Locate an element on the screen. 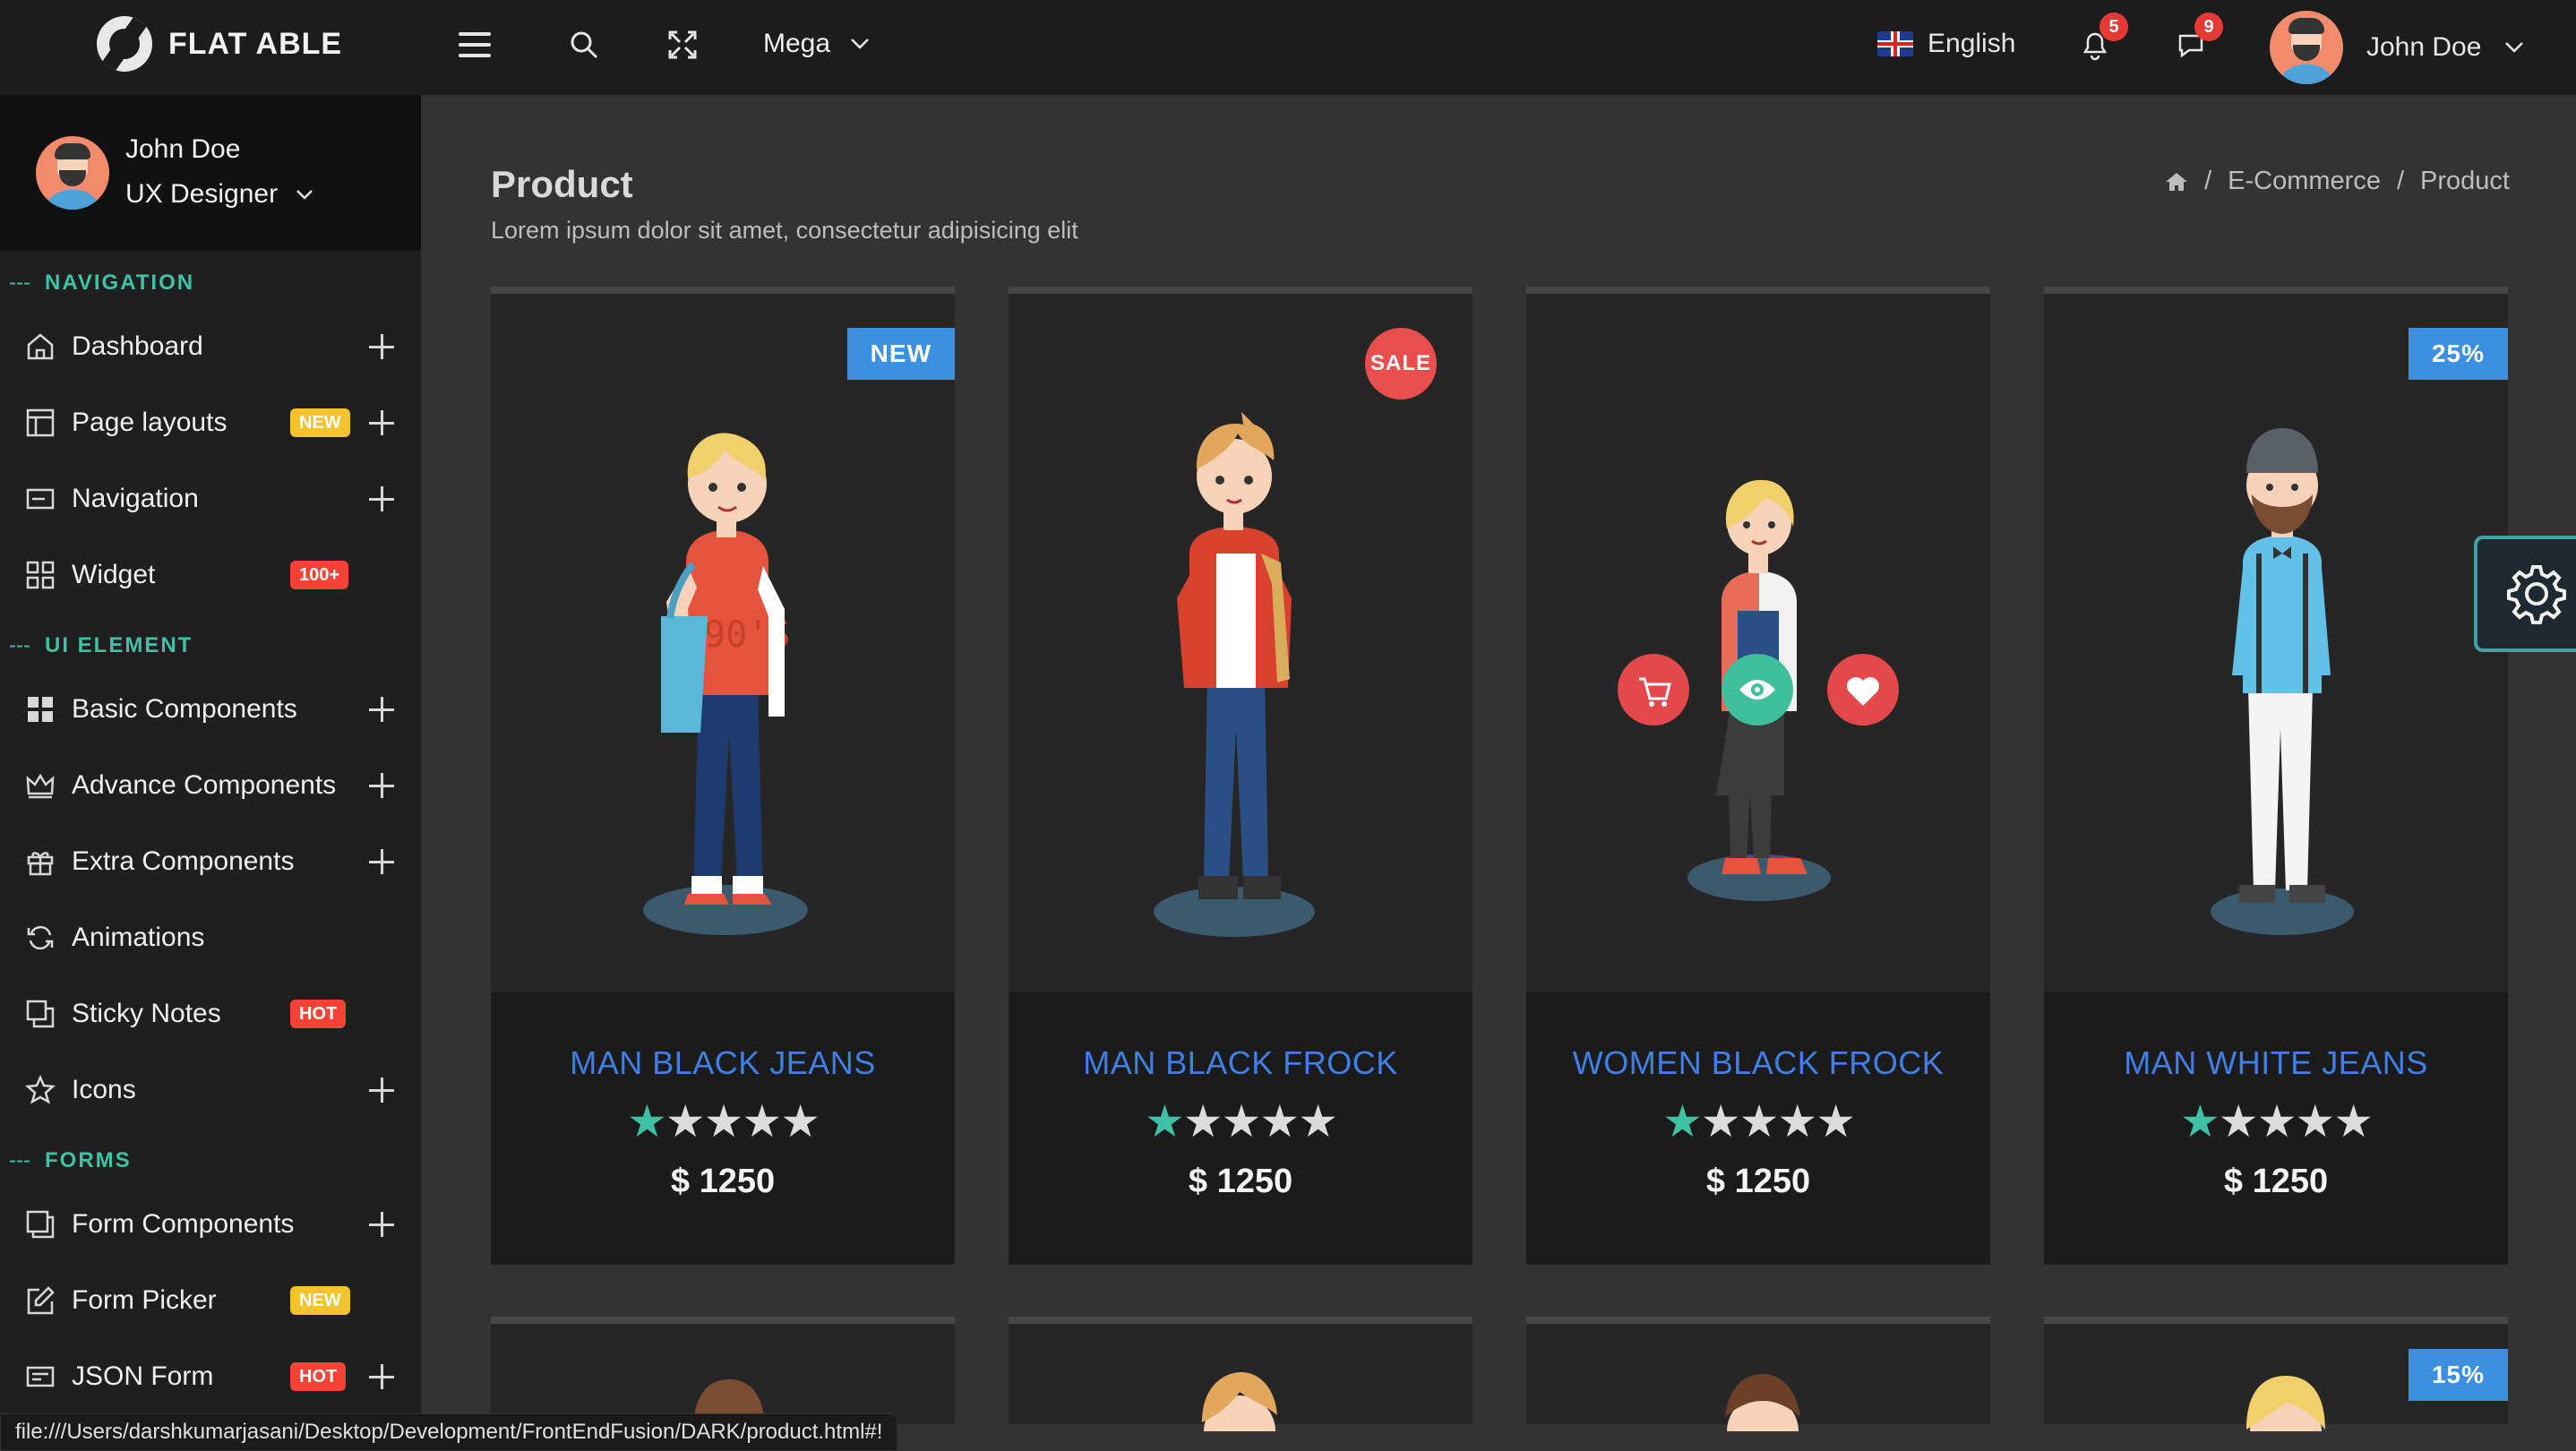  product-card: 25% MAN WHITE JEANS ★★★★★ $ 1250 is located at coordinates (2276, 776).